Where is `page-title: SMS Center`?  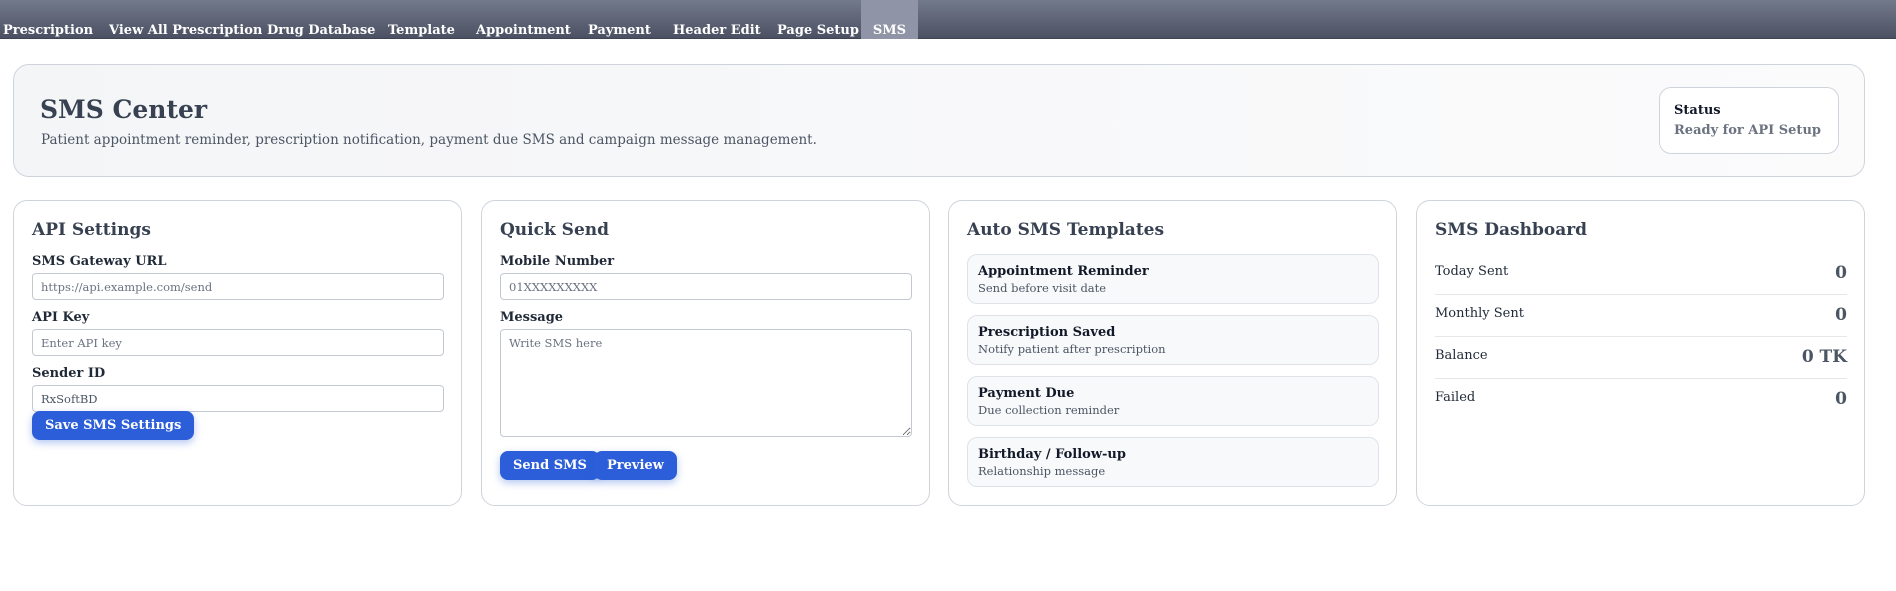
page-title: SMS Center is located at coordinates (124, 109).